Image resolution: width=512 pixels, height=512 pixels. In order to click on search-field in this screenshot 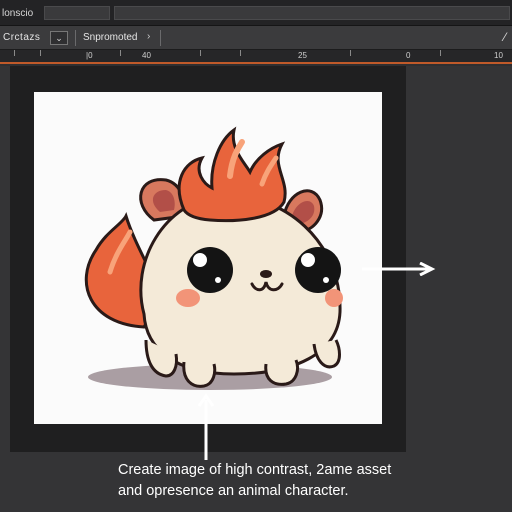, I will do `click(312, 13)`.